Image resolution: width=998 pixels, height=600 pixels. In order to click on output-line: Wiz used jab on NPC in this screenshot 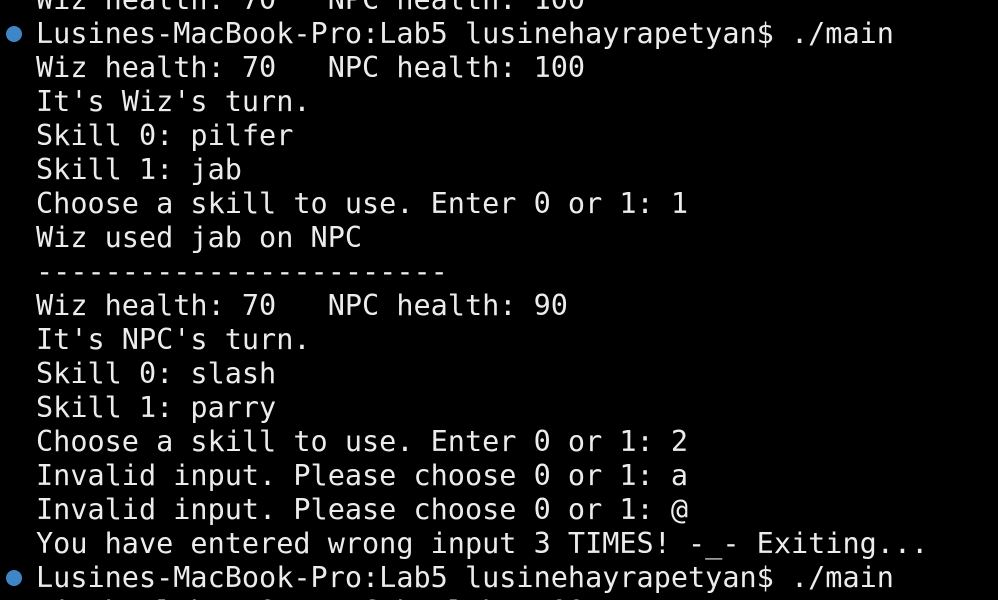, I will do `click(499, 238)`.